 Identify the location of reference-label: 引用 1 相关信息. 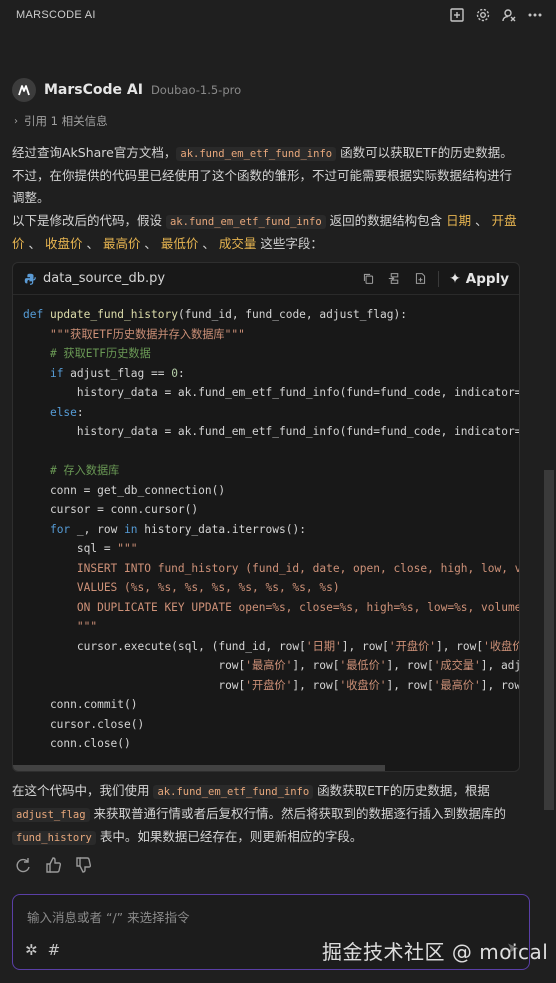
(66, 121).